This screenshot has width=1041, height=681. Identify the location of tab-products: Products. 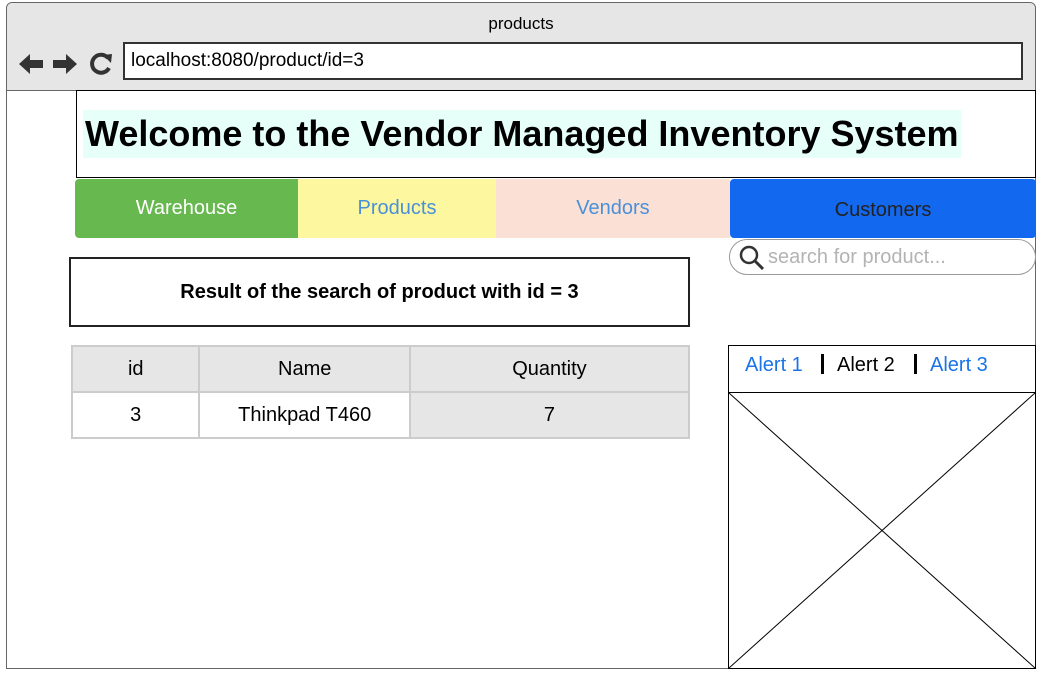
(397, 208).